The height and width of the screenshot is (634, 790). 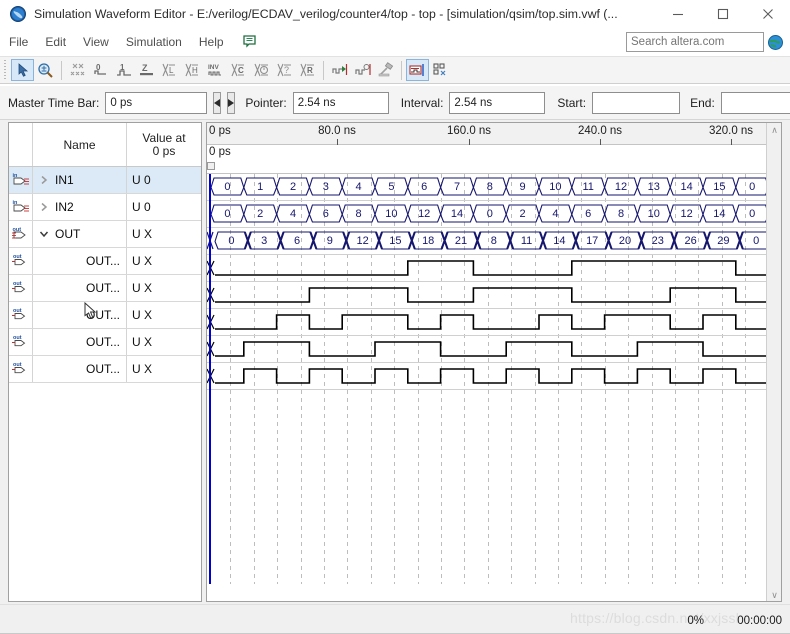 What do you see at coordinates (22, 70) in the screenshot?
I see `selection-tool-button` at bounding box center [22, 70].